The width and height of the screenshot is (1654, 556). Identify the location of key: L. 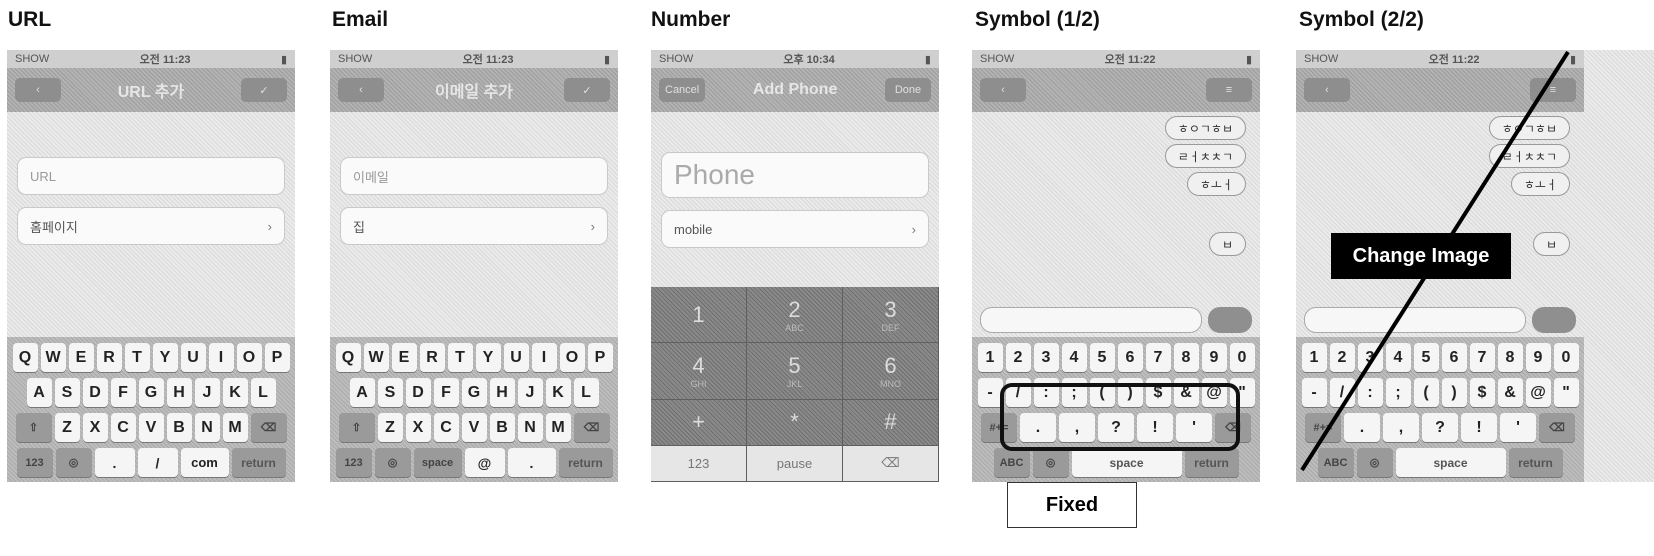
(263, 392).